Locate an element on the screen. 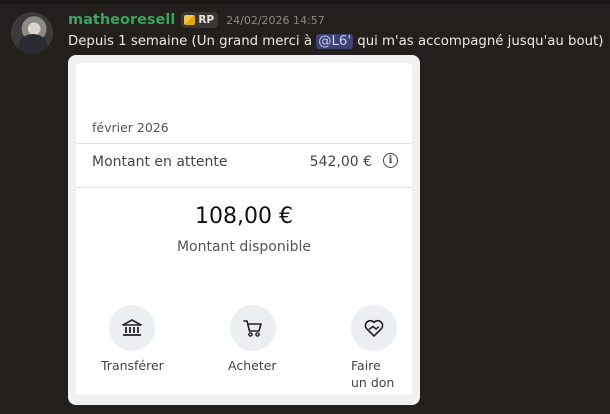 The image size is (610, 414). pending-amount: 542,00 € is located at coordinates (340, 162).